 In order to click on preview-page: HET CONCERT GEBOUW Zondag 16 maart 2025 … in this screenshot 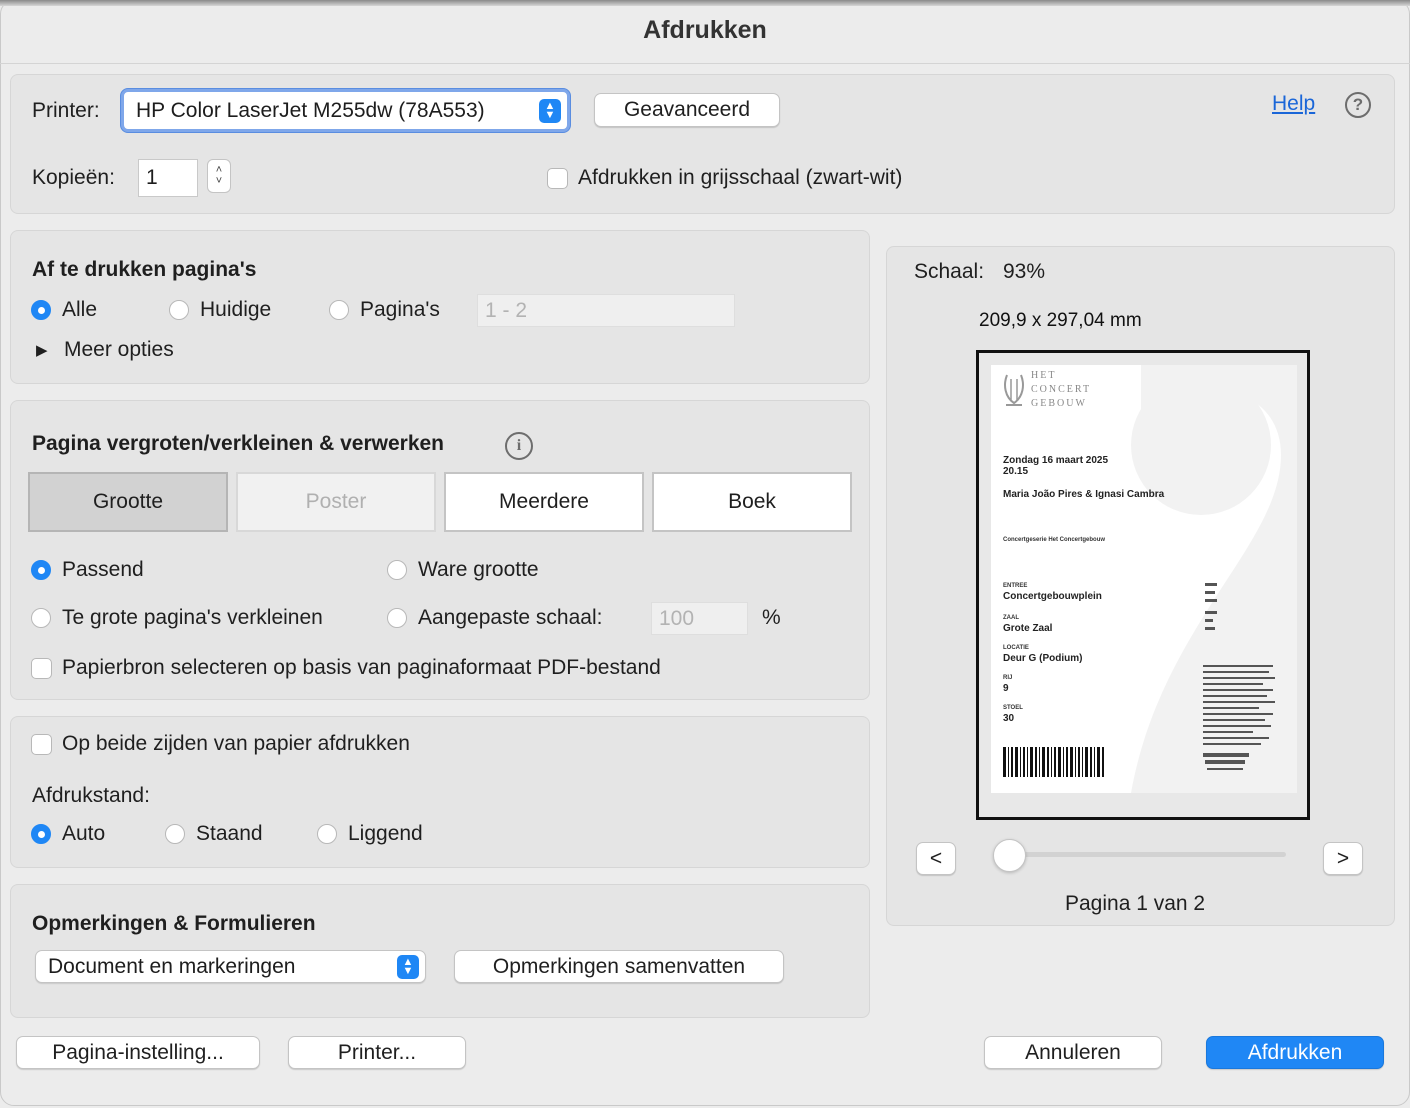, I will do `click(1144, 579)`.